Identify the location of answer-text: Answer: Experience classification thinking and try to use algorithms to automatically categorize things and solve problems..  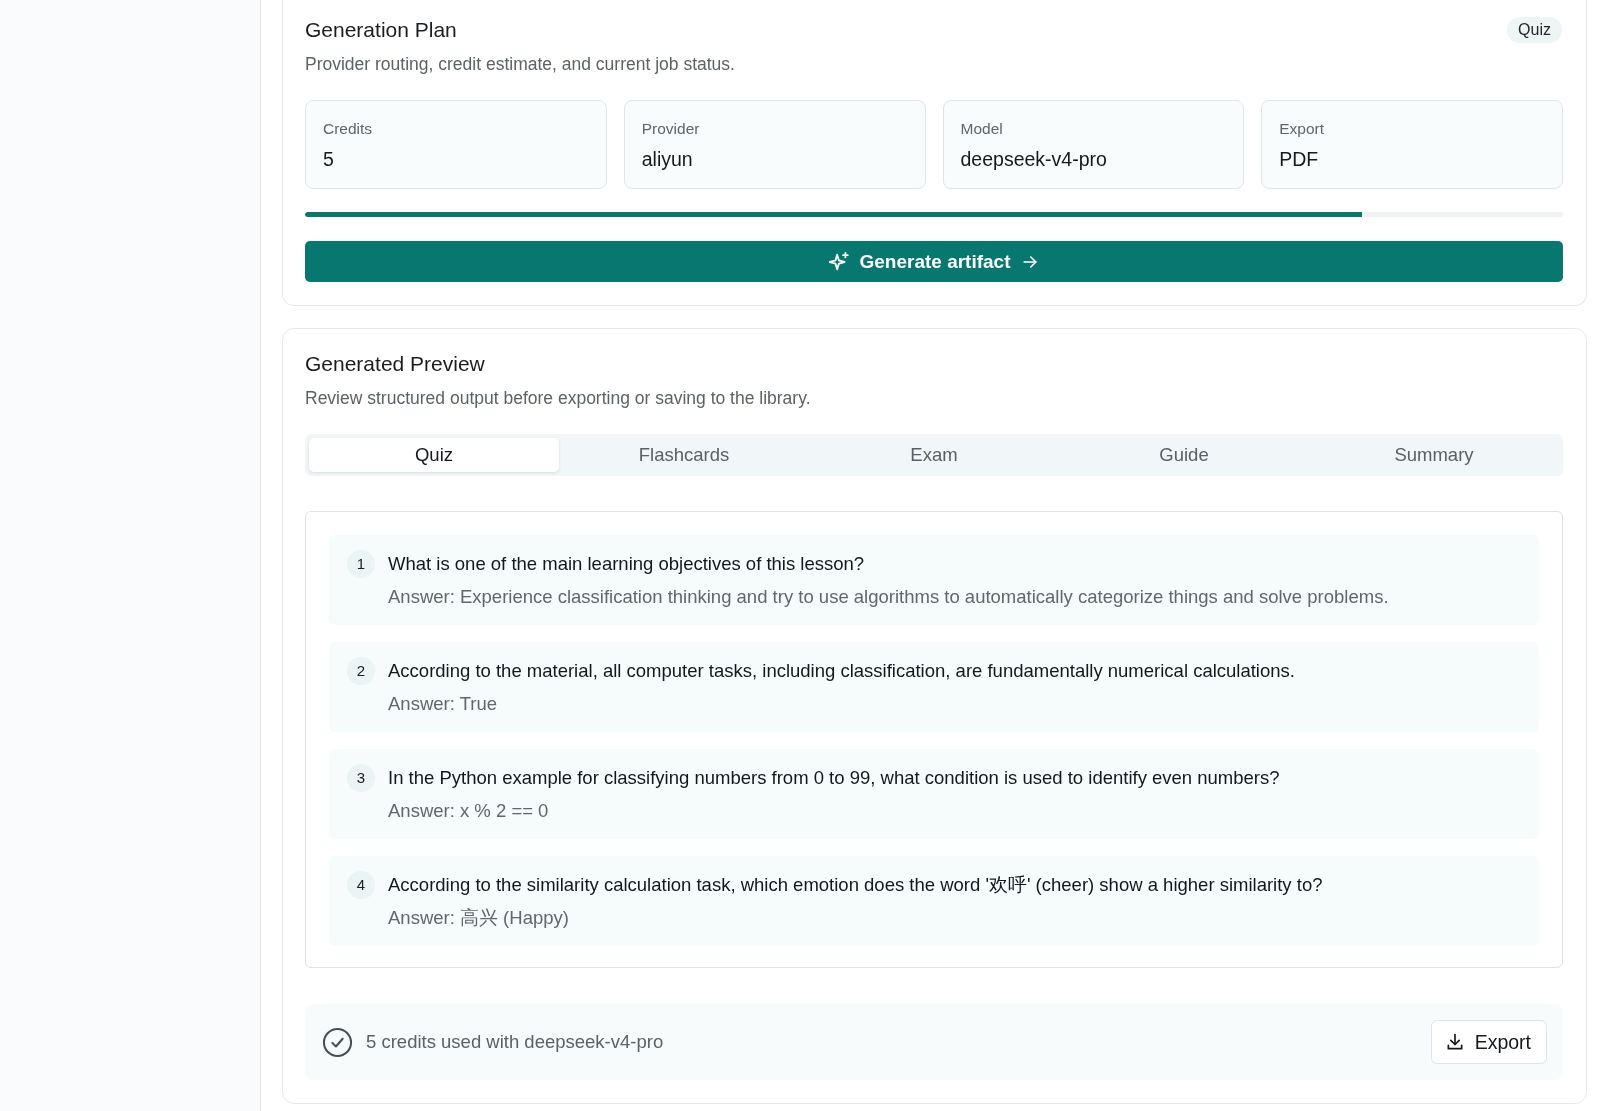
(888, 597).